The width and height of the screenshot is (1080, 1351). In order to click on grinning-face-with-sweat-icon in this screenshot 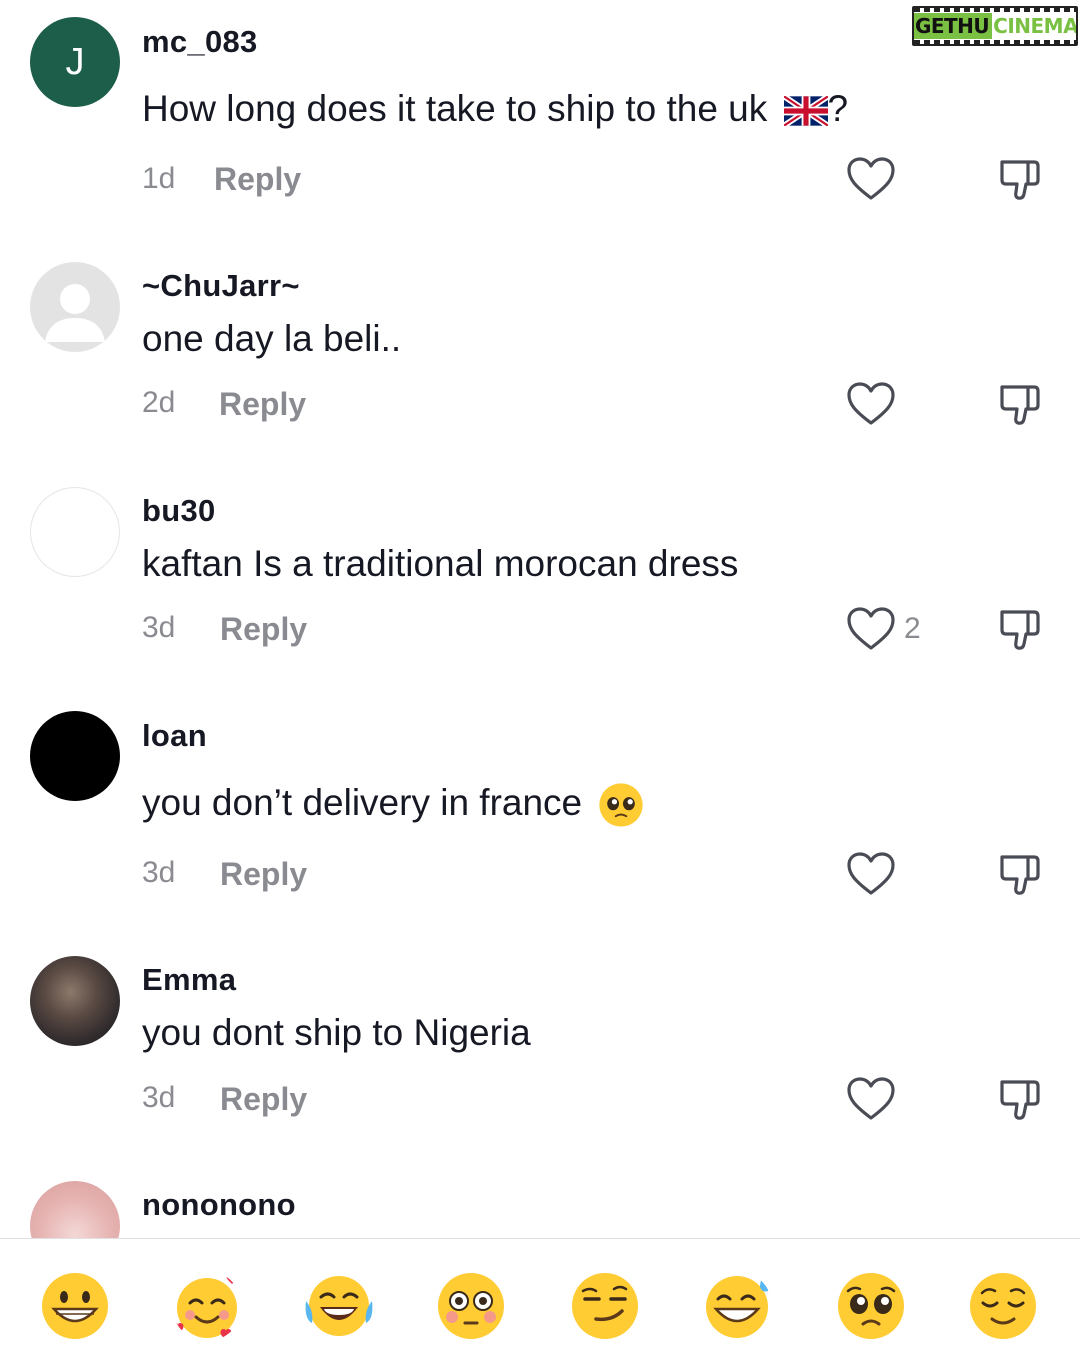, I will do `click(737, 1306)`.